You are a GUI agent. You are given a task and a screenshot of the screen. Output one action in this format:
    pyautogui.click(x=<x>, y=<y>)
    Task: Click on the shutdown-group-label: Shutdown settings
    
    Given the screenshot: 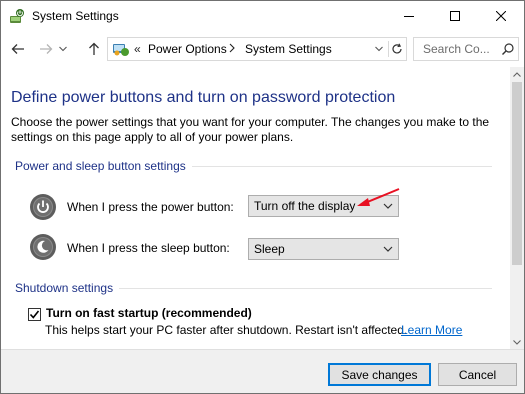 What is the action you would take?
    pyautogui.click(x=67, y=288)
    